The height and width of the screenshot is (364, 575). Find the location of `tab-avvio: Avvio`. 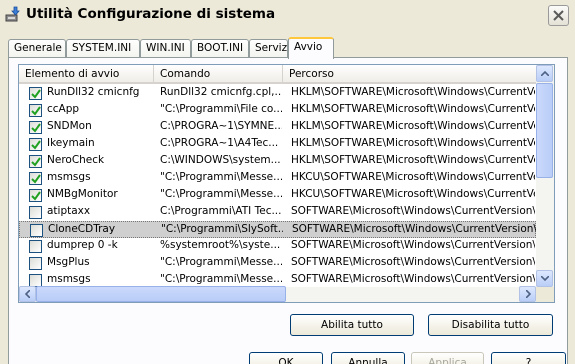

tab-avvio: Avvio is located at coordinates (311, 48).